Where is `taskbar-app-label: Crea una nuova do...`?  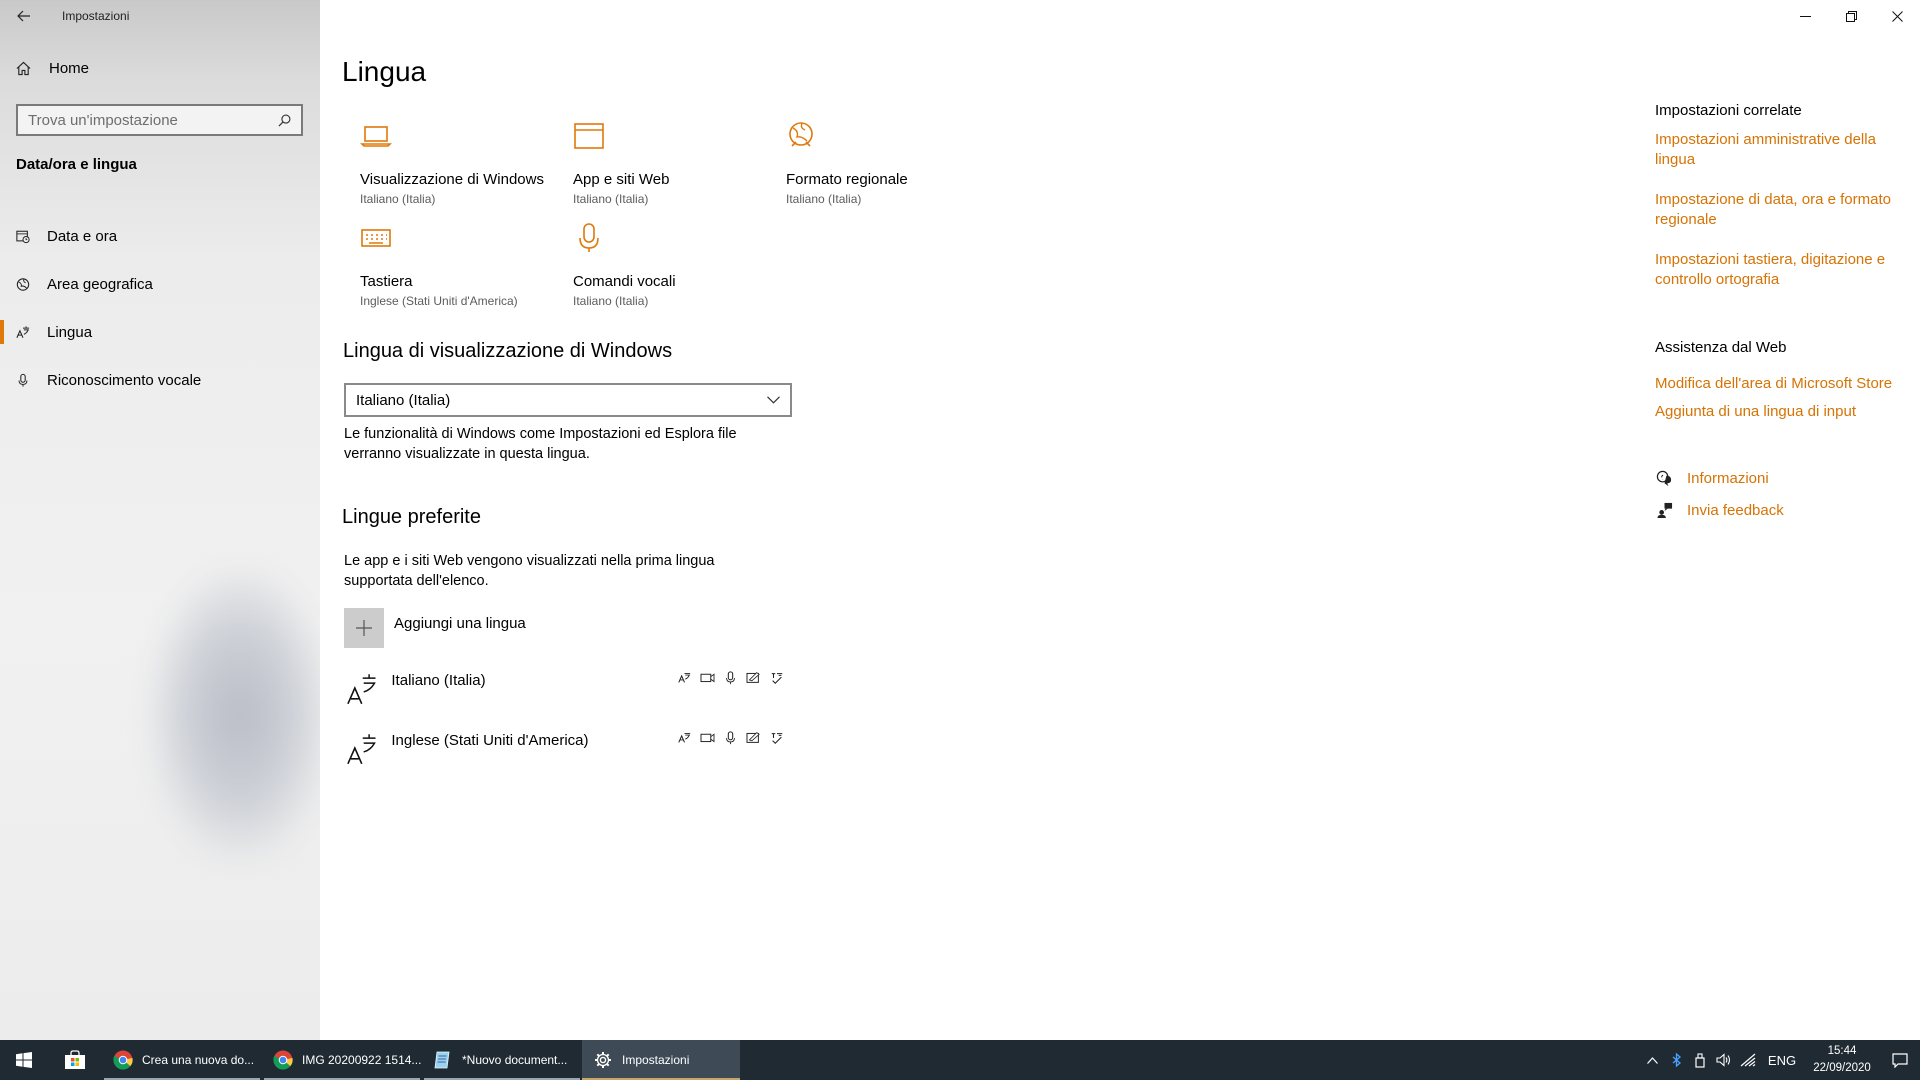 taskbar-app-label: Crea una nuova do... is located at coordinates (198, 1060).